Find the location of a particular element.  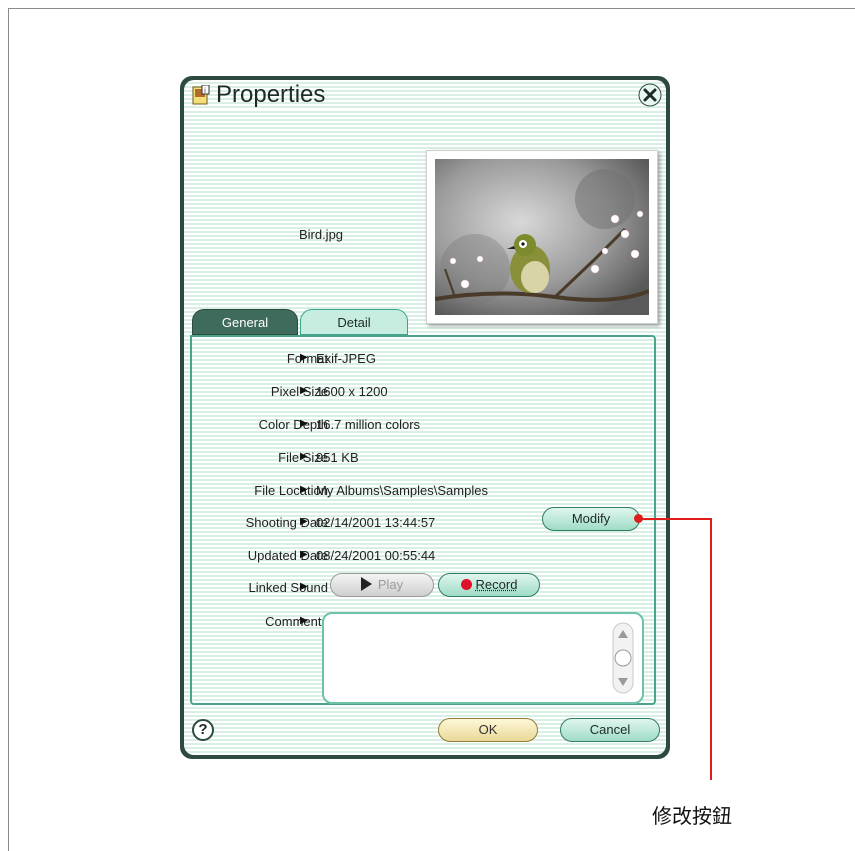

cancel-button: Cancel is located at coordinates (610, 730).